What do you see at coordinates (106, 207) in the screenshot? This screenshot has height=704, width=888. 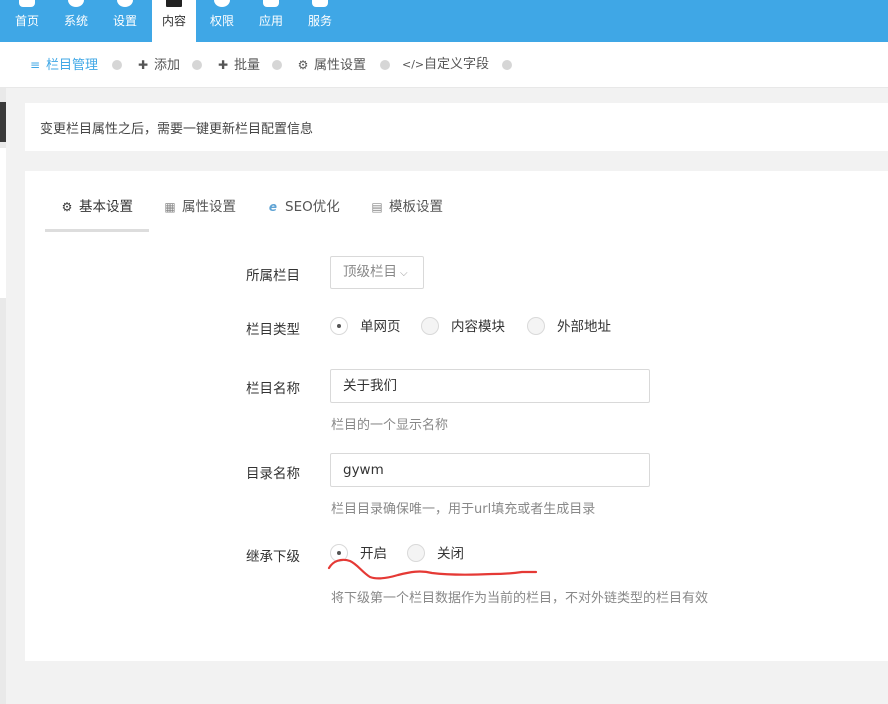 I see `tab-label: 基本设置` at bounding box center [106, 207].